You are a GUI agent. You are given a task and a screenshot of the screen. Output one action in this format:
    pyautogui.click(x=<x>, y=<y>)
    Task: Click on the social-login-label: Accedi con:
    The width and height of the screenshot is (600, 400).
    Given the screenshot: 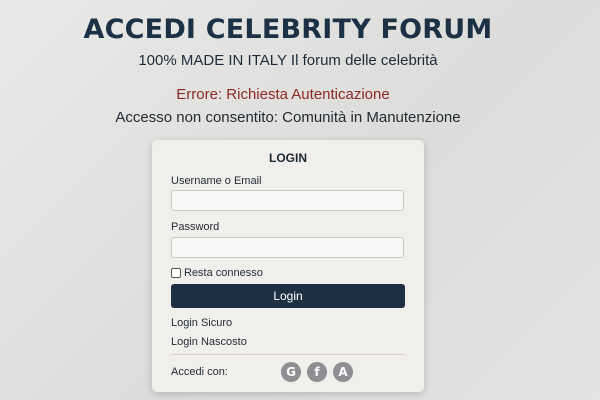 What is the action you would take?
    pyautogui.click(x=199, y=372)
    